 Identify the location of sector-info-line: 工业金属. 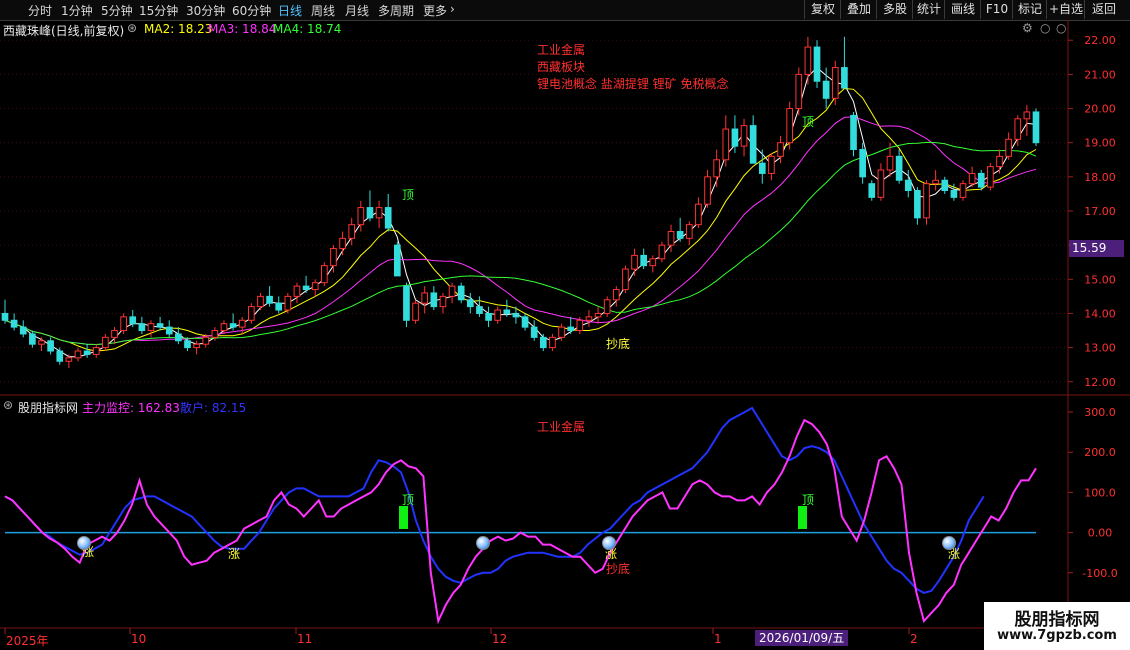
(561, 50).